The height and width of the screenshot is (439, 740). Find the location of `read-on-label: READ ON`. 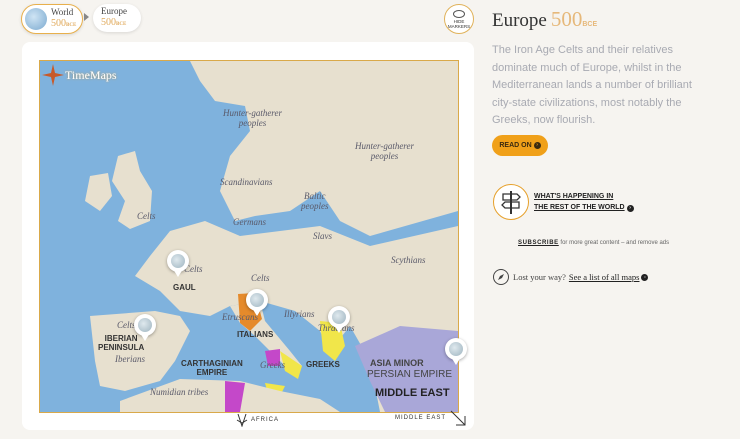

read-on-label: READ ON is located at coordinates (515, 145).